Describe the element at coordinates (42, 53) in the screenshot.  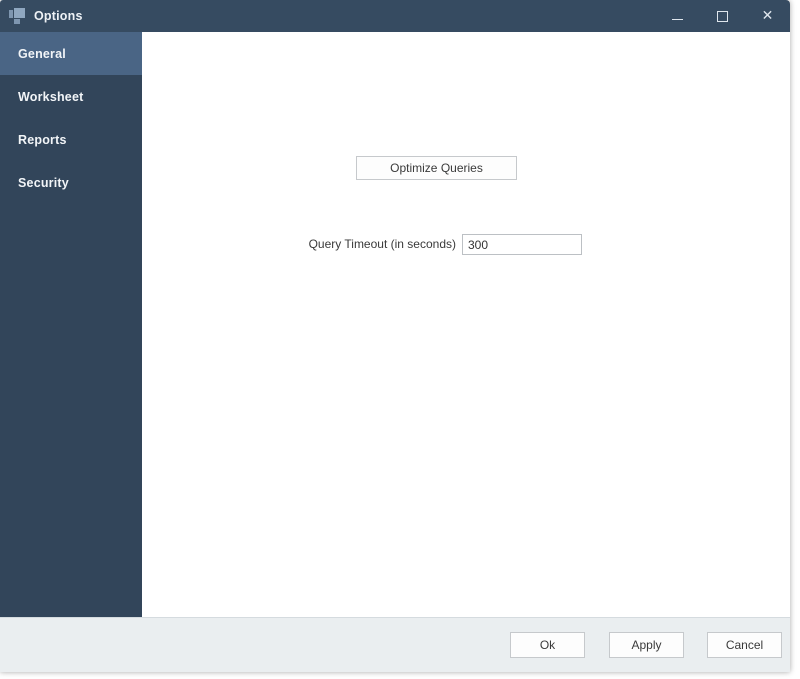
I see `sidebar-item-label: General` at that location.